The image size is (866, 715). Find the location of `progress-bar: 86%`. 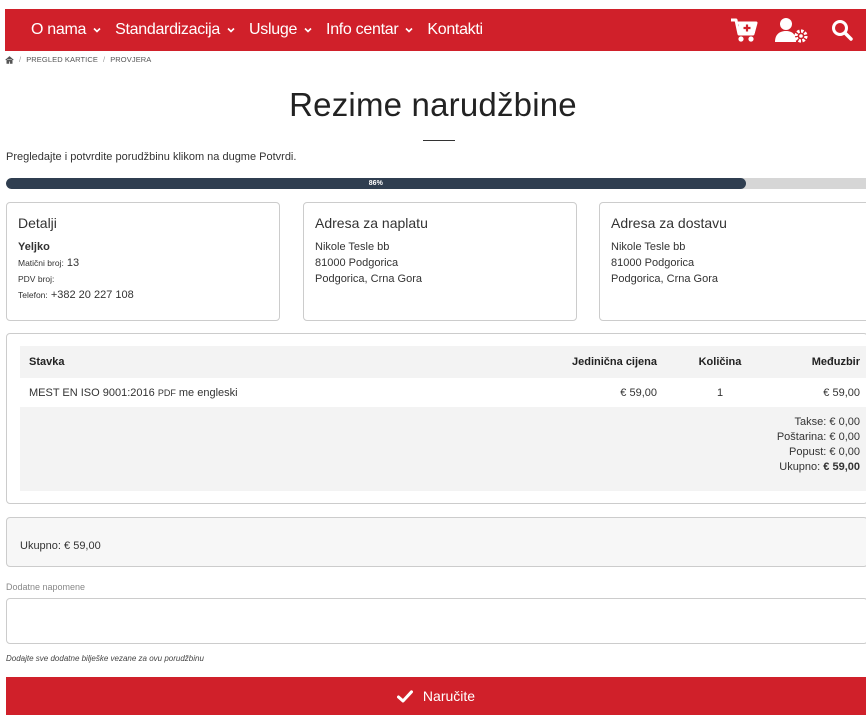

progress-bar: 86% is located at coordinates (436, 183).